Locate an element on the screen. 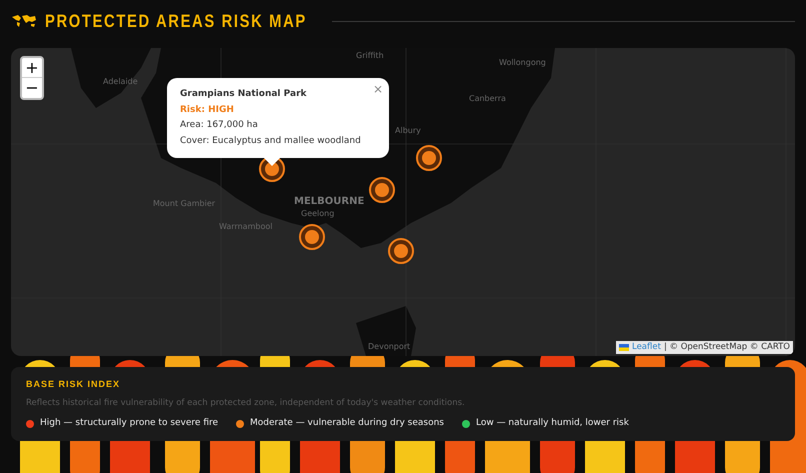  popup-pointer-icon is located at coordinates (272, 162).